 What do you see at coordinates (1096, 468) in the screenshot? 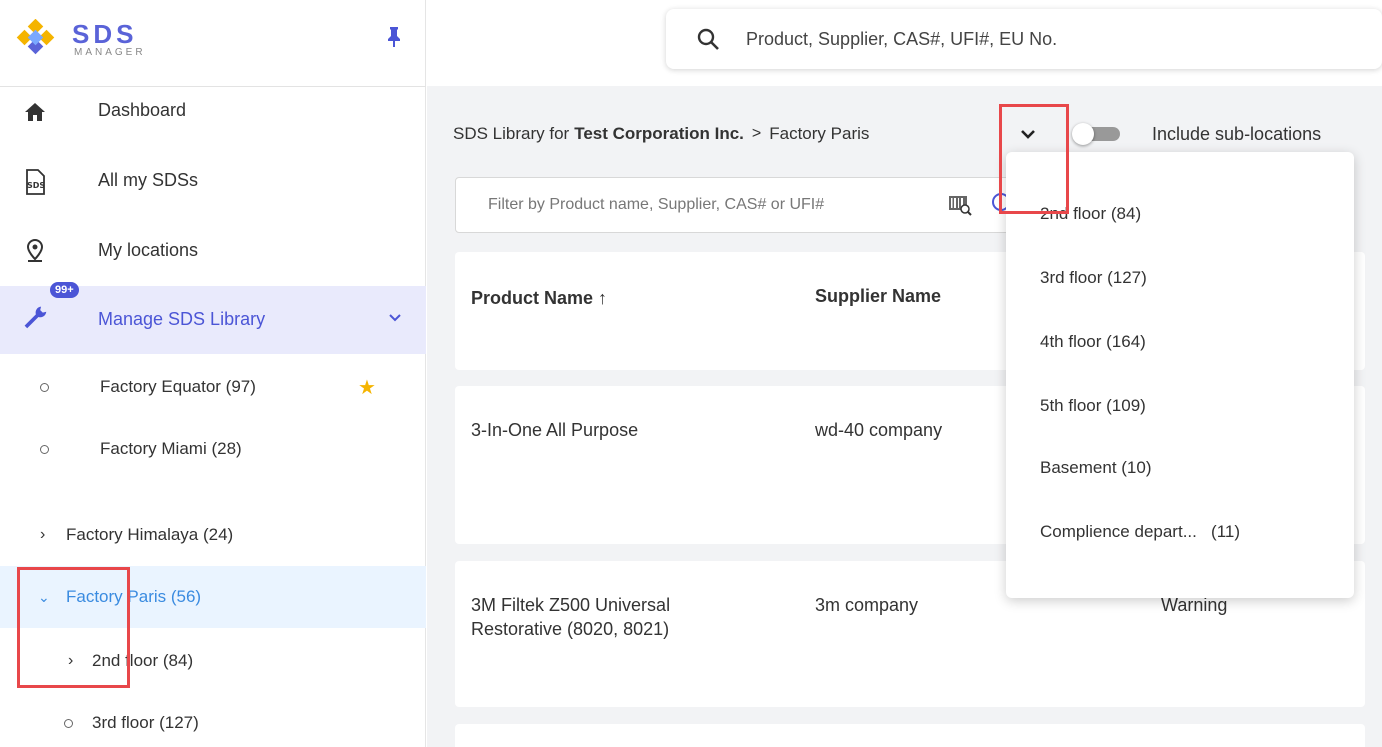
I see `dropdown-item-basement: Basement (10)` at bounding box center [1096, 468].